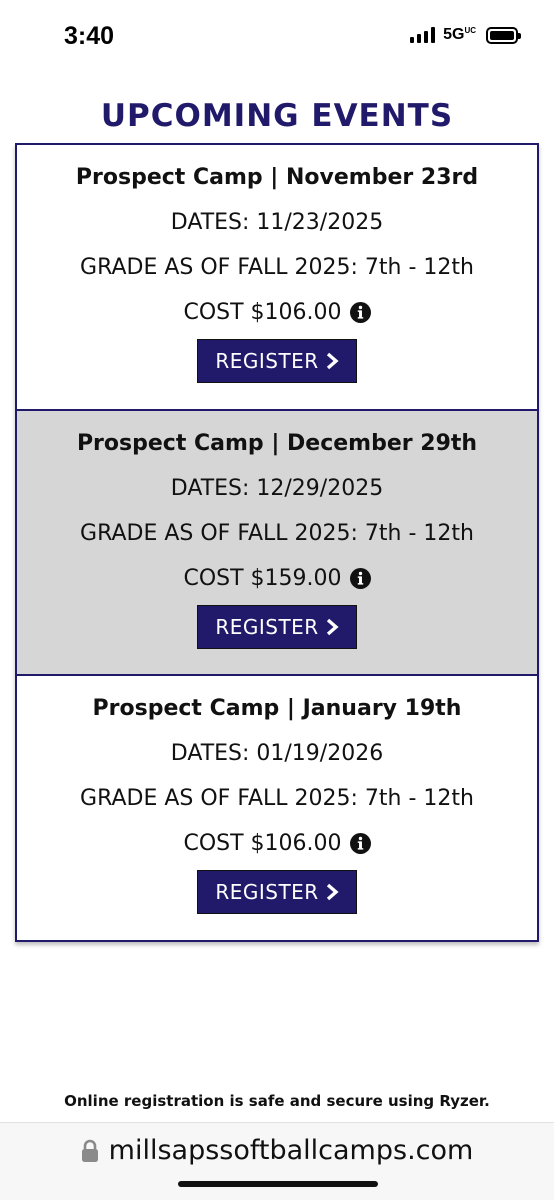  I want to click on event-cost-row: COST $159.00, so click(277, 578).